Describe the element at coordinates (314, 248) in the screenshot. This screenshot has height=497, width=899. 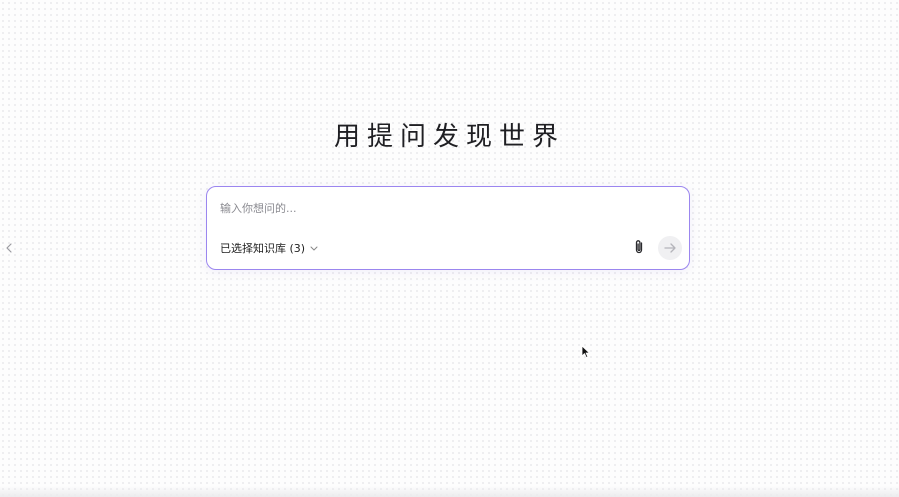
I see `chevron-down-icon` at that location.